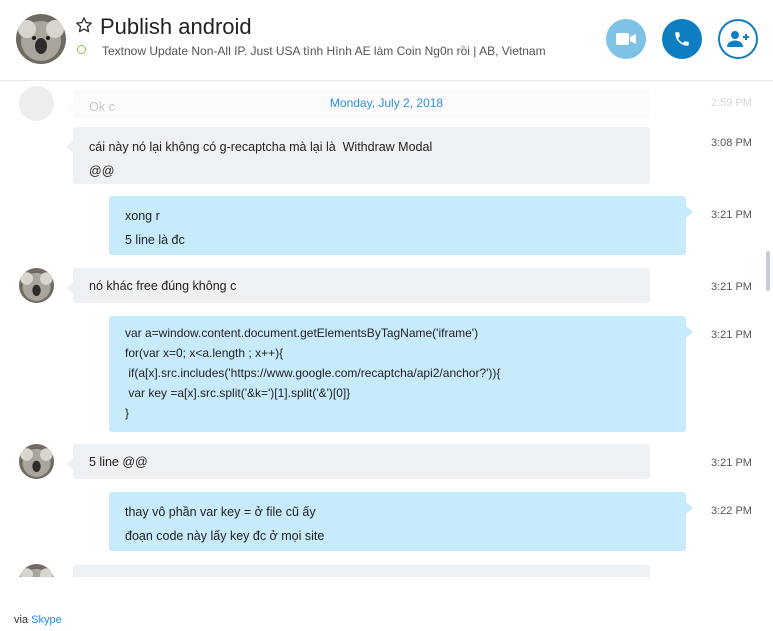  Describe the element at coordinates (731, 511) in the screenshot. I see `message-time: 3:22 PM` at that location.